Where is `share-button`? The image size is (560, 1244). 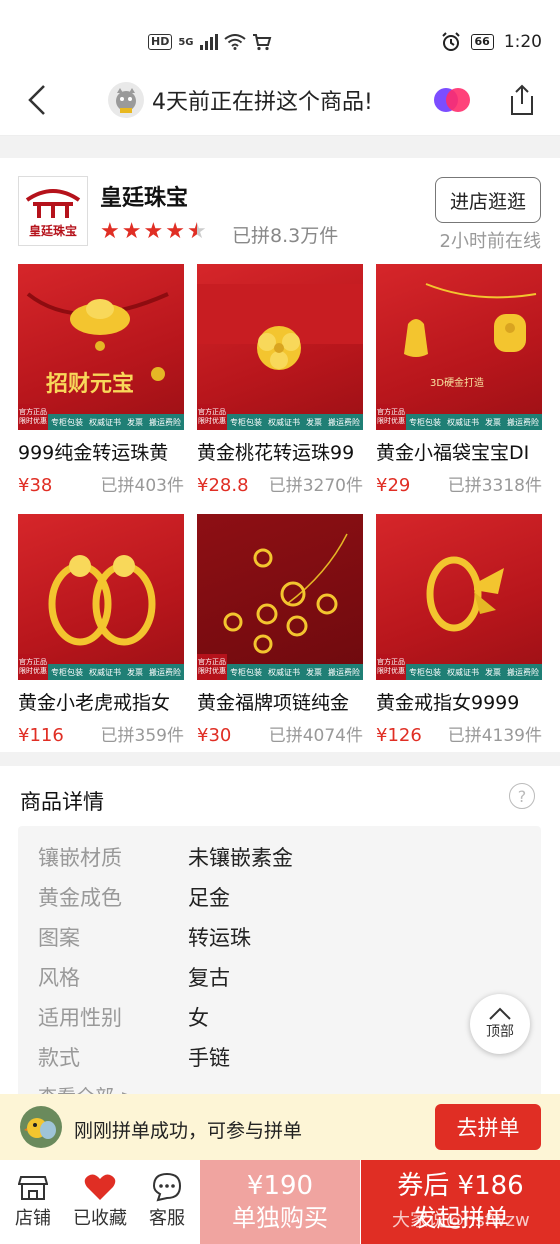 share-button is located at coordinates (522, 100).